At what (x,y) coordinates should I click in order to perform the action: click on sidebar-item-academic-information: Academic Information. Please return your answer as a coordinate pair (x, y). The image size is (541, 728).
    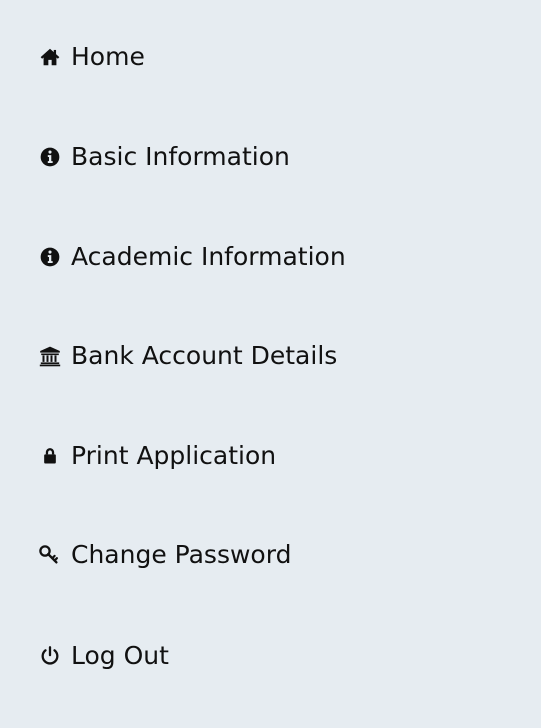
    Looking at the image, I should click on (192, 257).